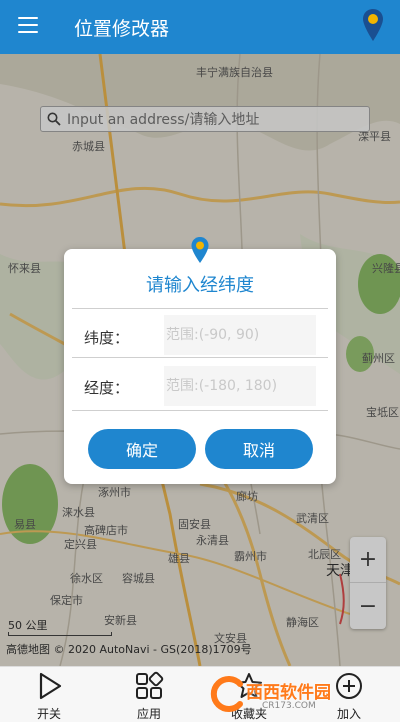  Describe the element at coordinates (148, 714) in the screenshot. I see `nav-label: 应用` at that location.